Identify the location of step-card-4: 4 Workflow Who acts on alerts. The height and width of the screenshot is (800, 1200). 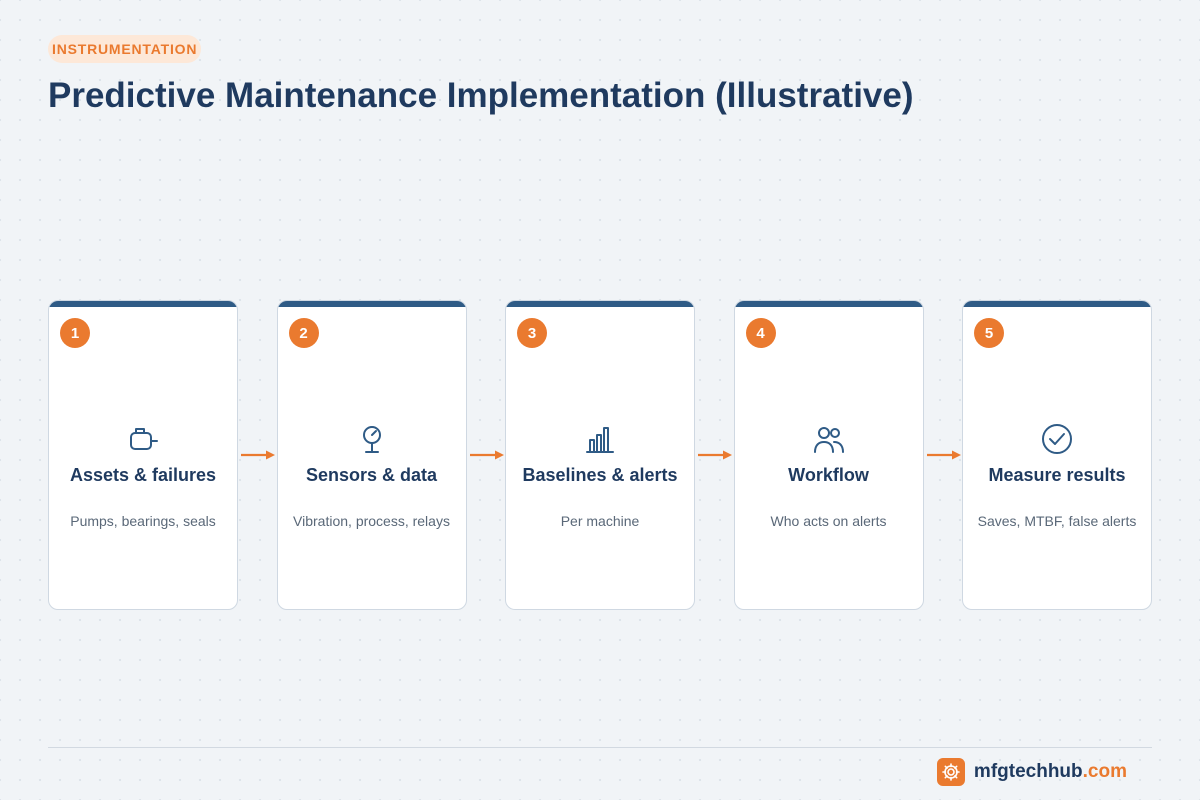
(828, 455).